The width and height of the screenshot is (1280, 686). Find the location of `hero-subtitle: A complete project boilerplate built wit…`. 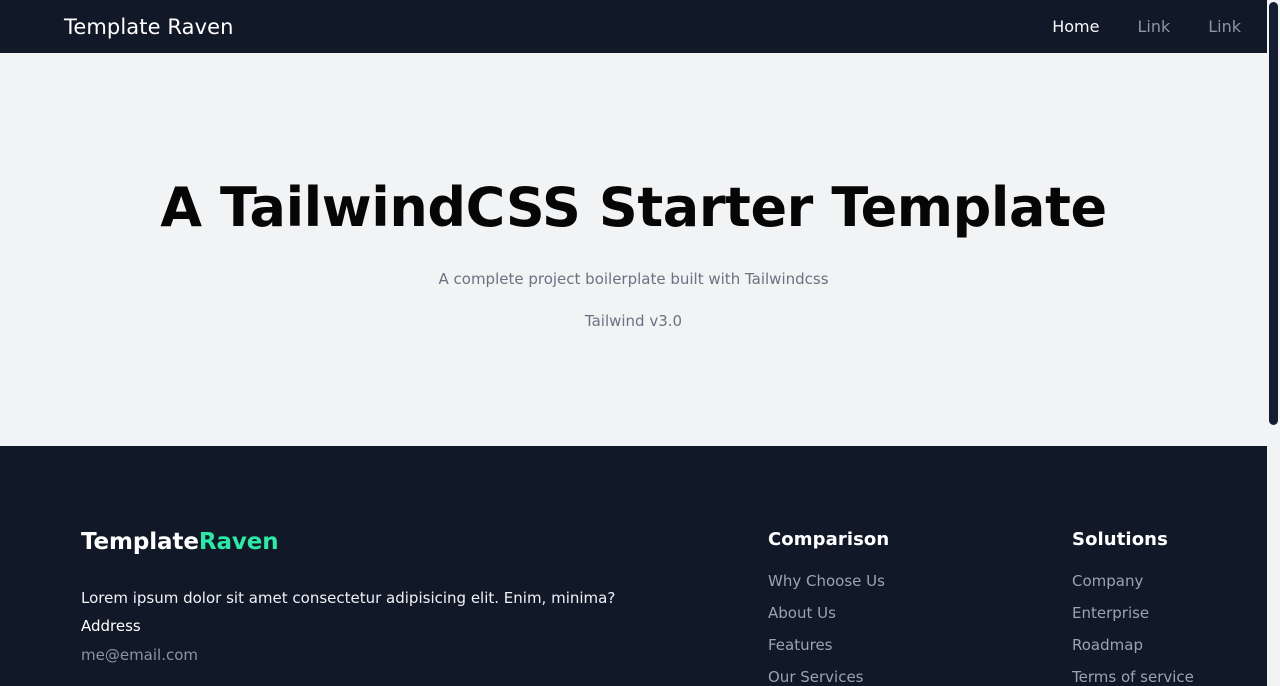

hero-subtitle: A complete project boilerplate built wit… is located at coordinates (633, 279).